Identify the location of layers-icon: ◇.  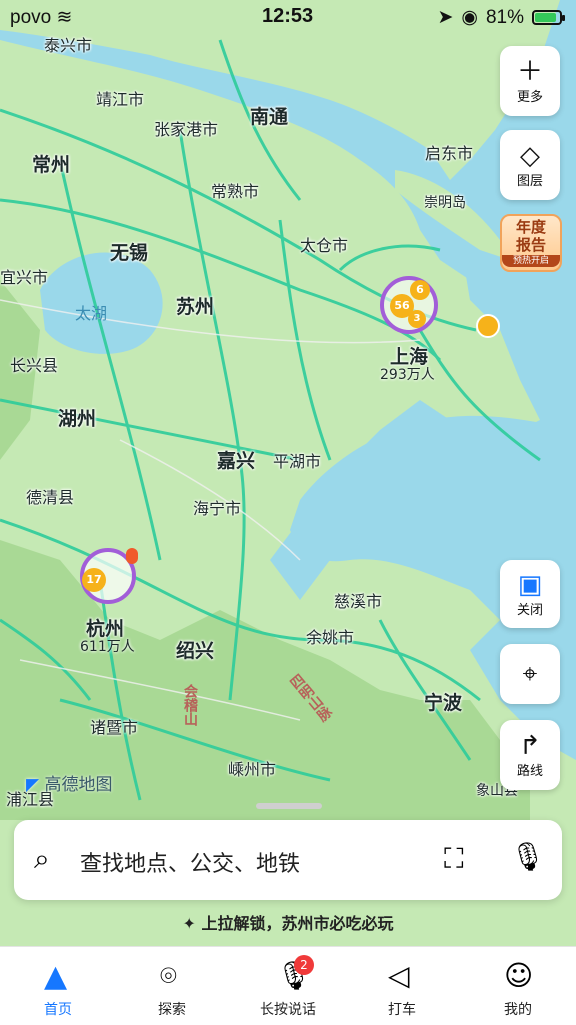
(530, 155).